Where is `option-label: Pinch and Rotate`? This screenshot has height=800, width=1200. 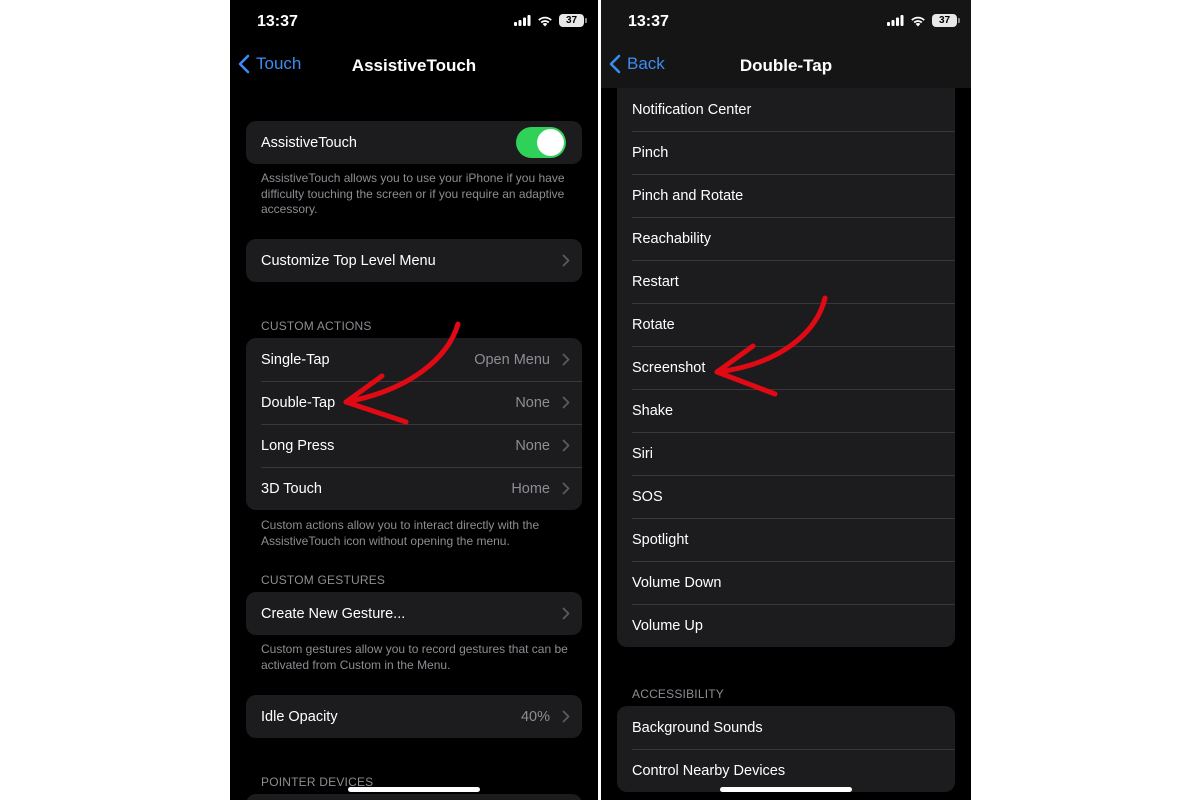
option-label: Pinch and Rotate is located at coordinates (688, 195).